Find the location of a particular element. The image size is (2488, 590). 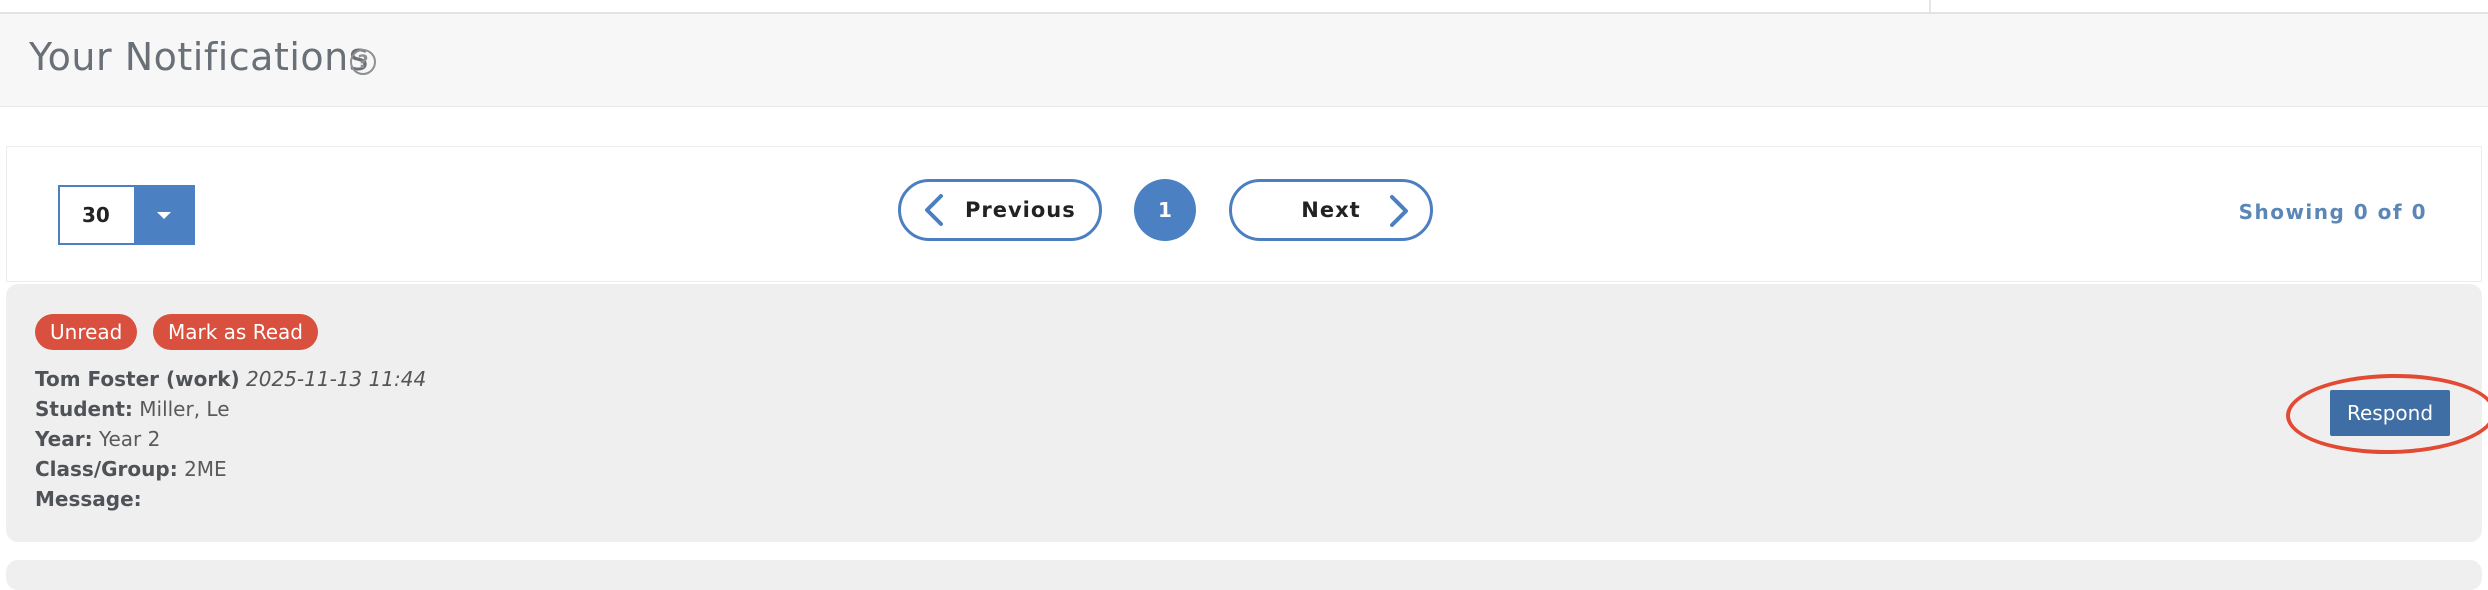

next-notification-card is located at coordinates (1244, 575).